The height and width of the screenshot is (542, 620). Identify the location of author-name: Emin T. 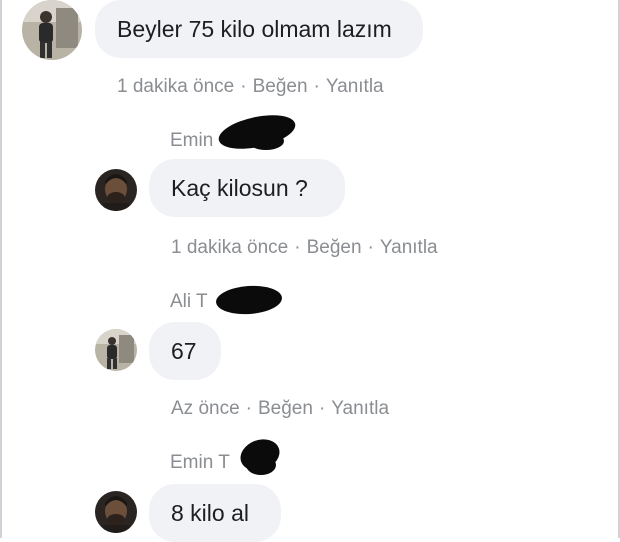
(200, 462).